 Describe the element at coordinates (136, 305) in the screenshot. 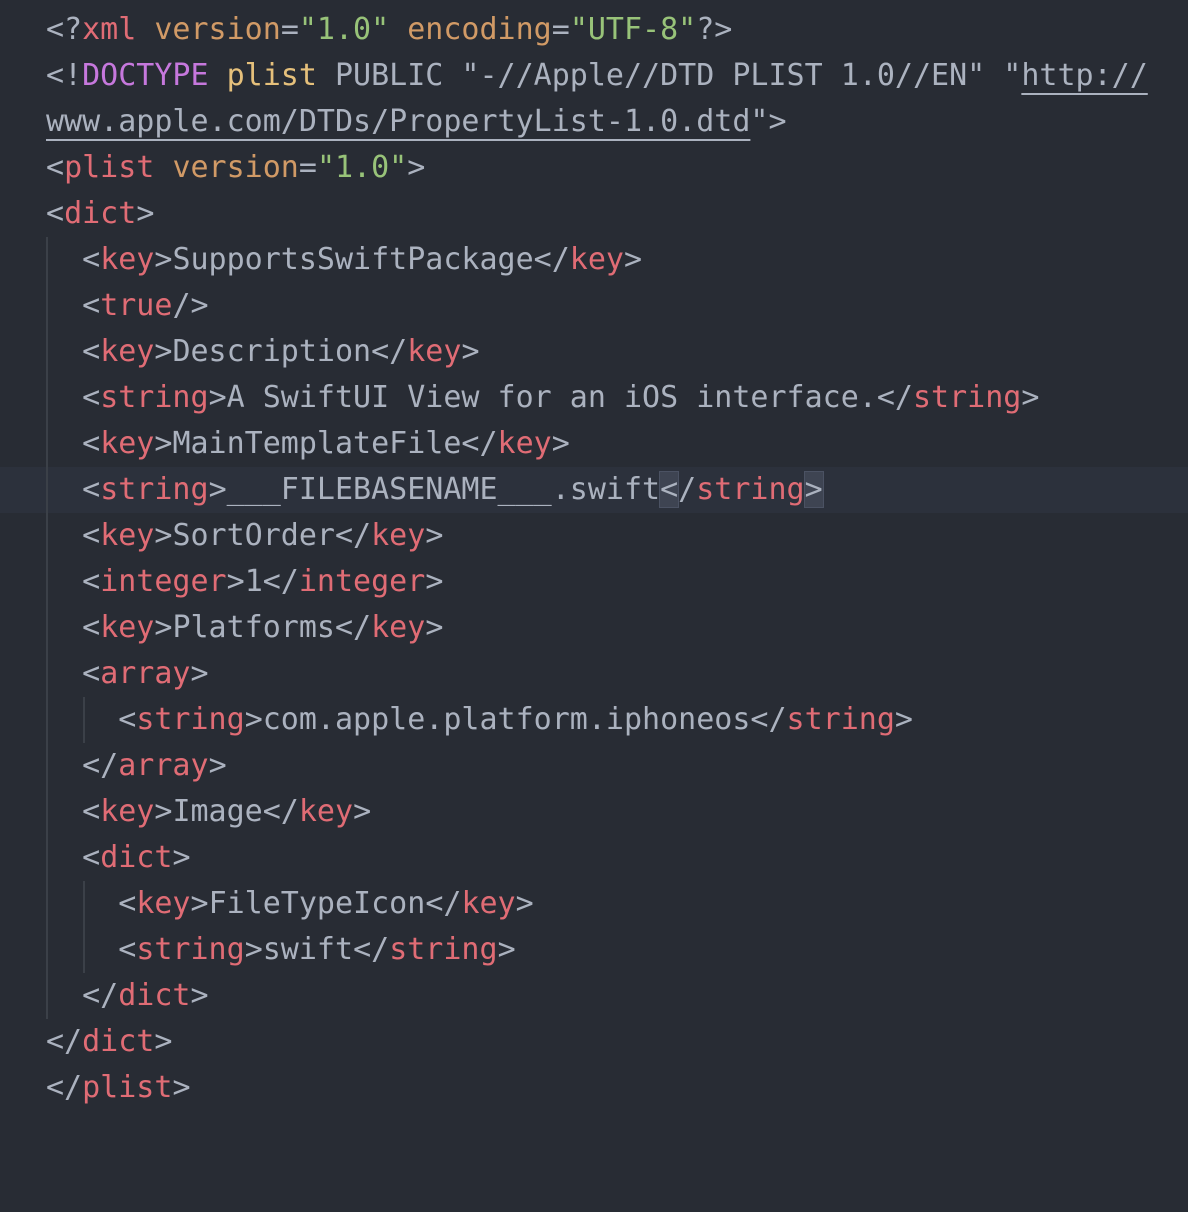

I see `true-tag: true` at that location.